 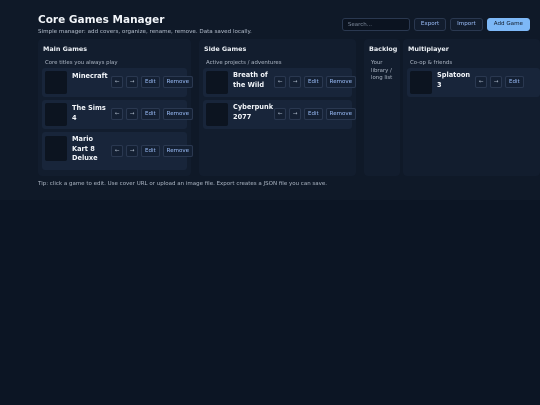 What do you see at coordinates (431, 63) in the screenshot?
I see `column-subtitle: Co-op & friends` at bounding box center [431, 63].